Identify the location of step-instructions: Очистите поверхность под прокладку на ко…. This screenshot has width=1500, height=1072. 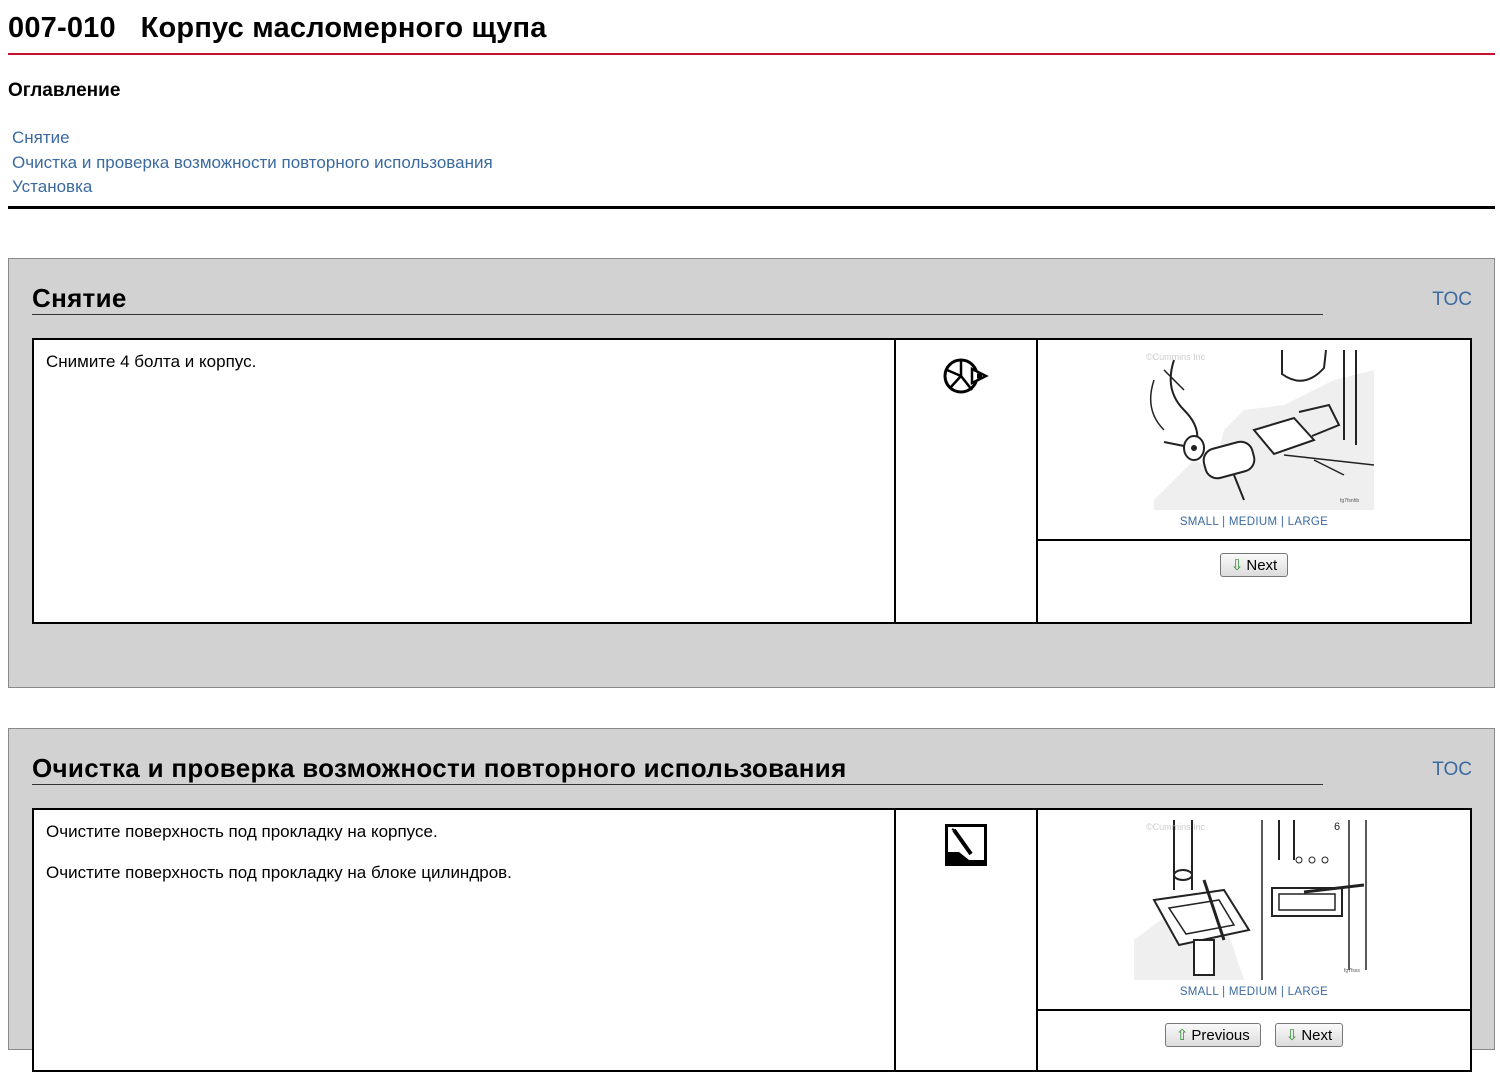
(465, 940).